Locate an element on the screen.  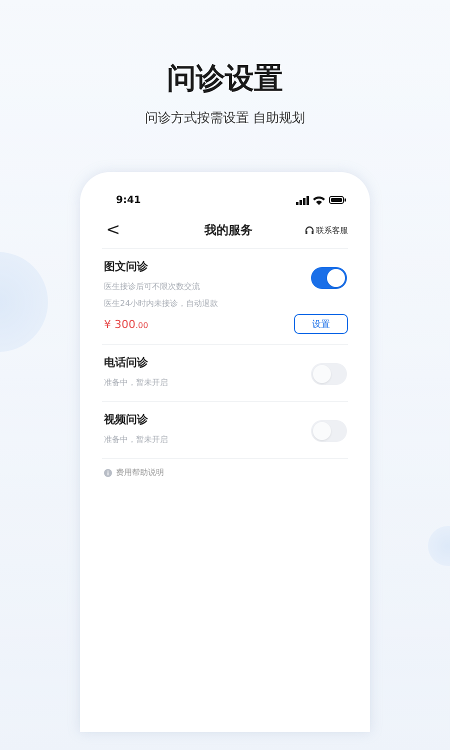
signal-icon is located at coordinates (302, 200).